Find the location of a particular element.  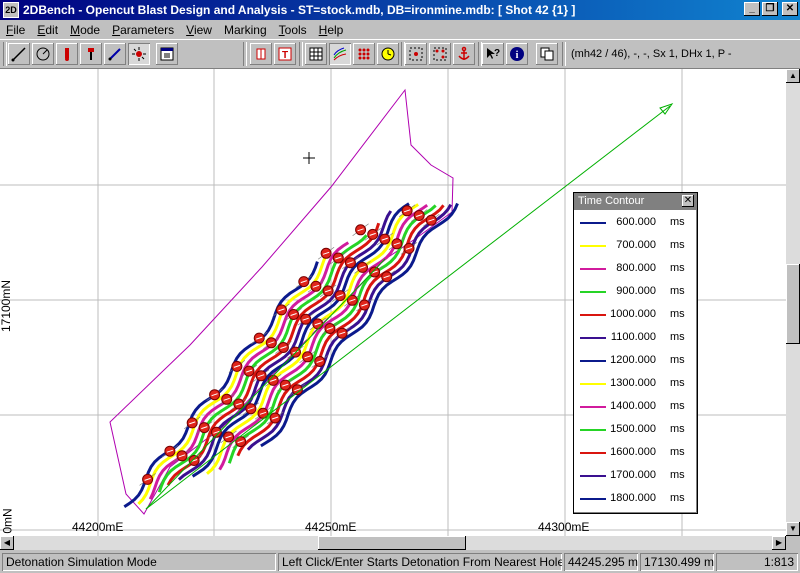

contour-toggle-button is located at coordinates (340, 54).